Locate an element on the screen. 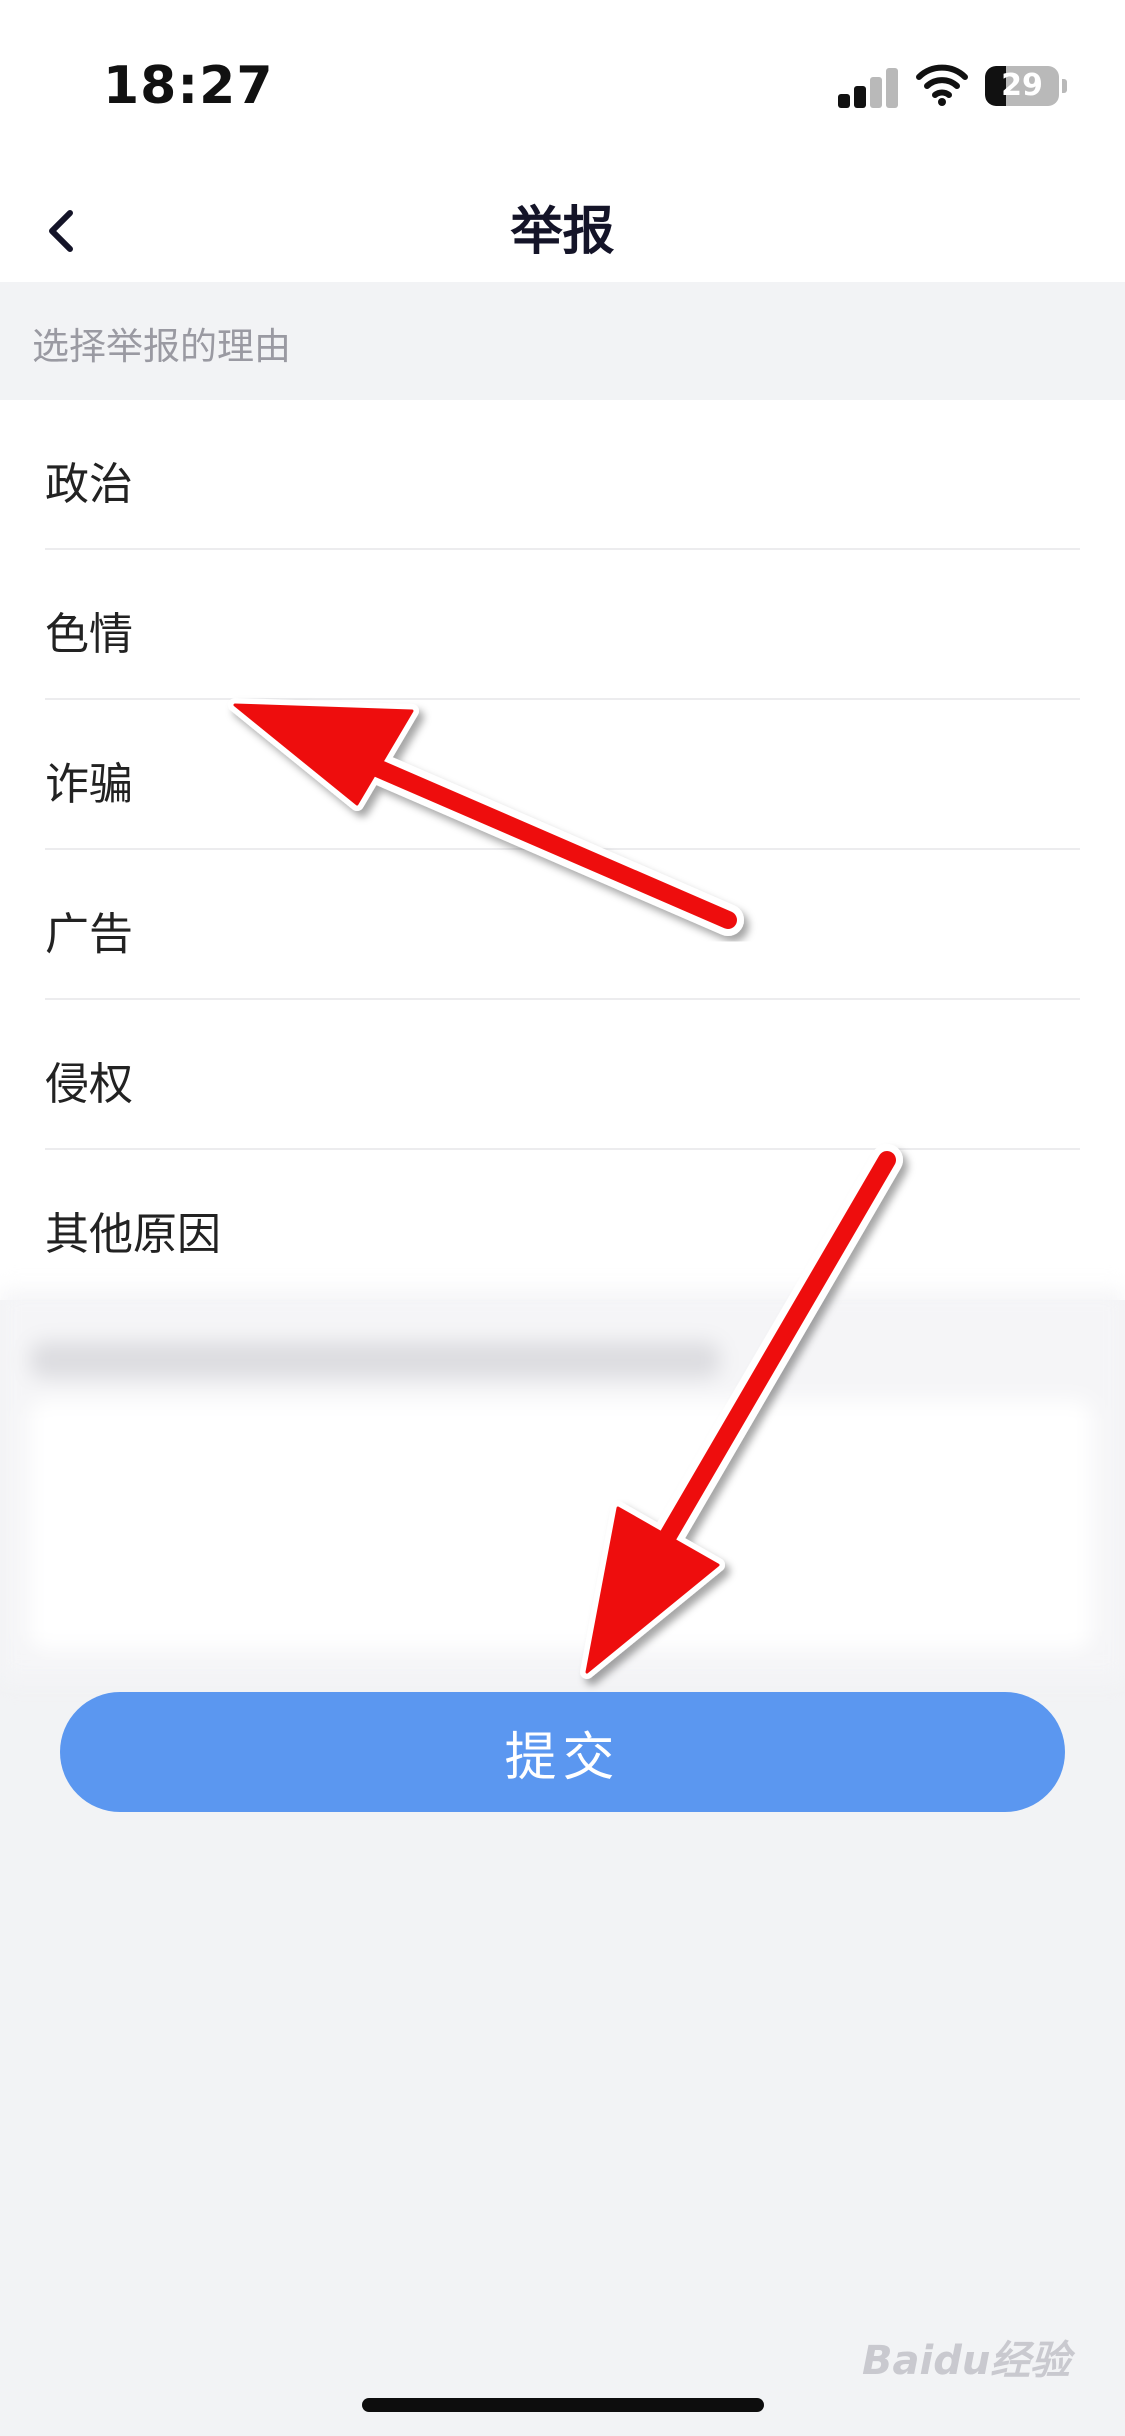 The width and height of the screenshot is (1125, 2436). section-hint: 选择举报的理由 is located at coordinates (161, 346).